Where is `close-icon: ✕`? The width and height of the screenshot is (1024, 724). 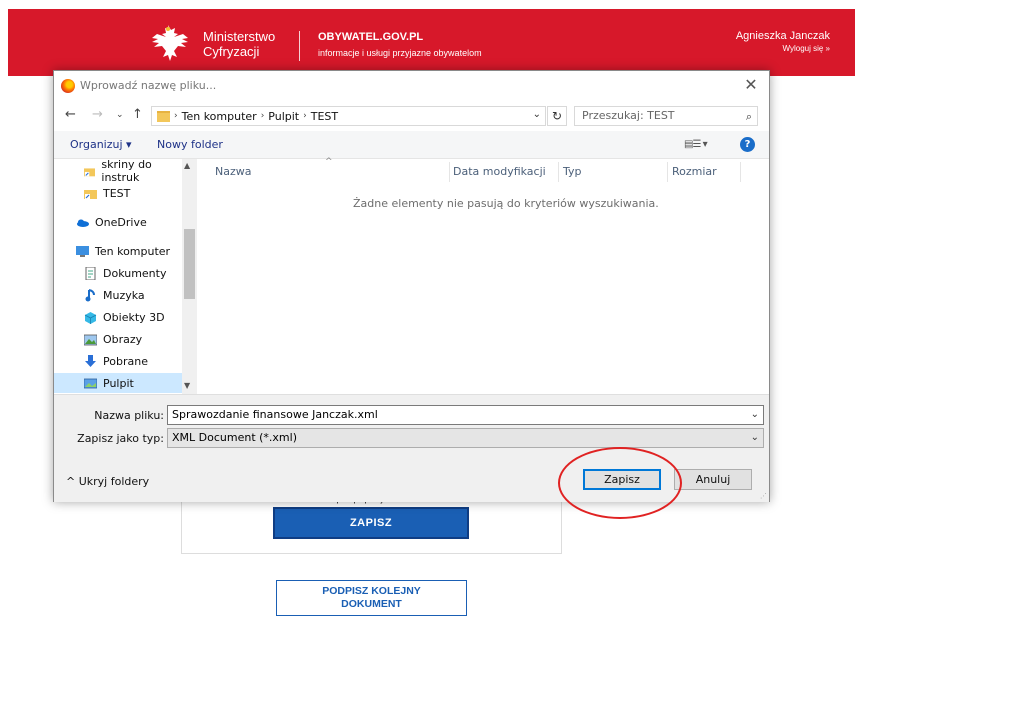
close-icon: ✕ is located at coordinates (751, 84).